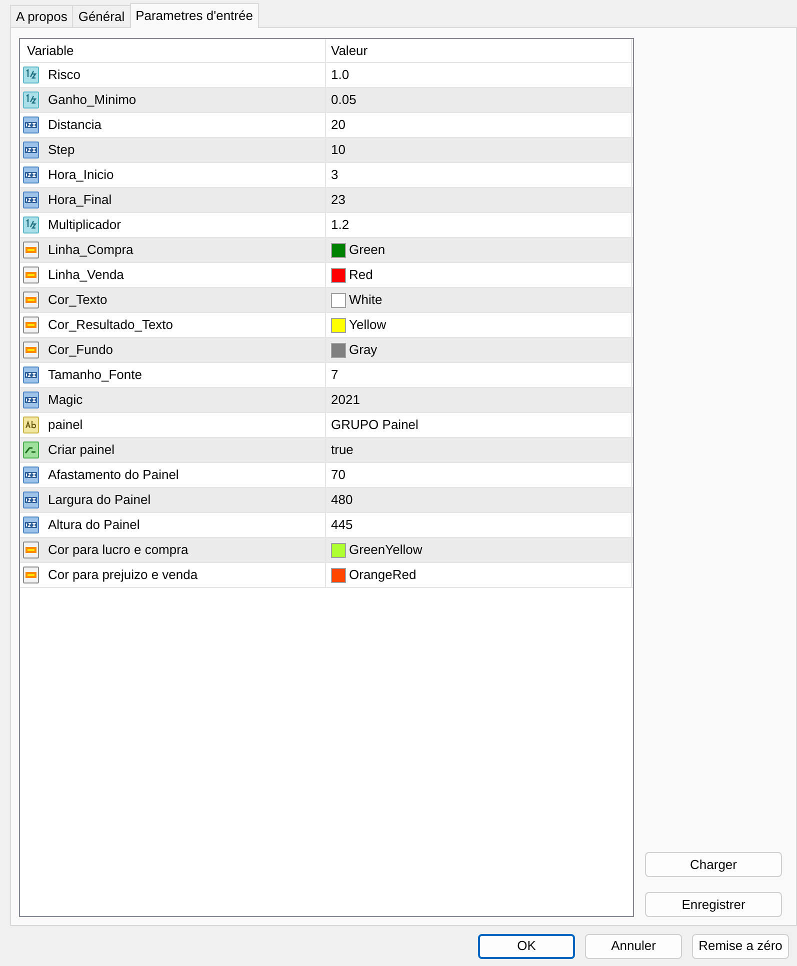 This screenshot has width=797, height=966. I want to click on value-text: 23, so click(338, 200).